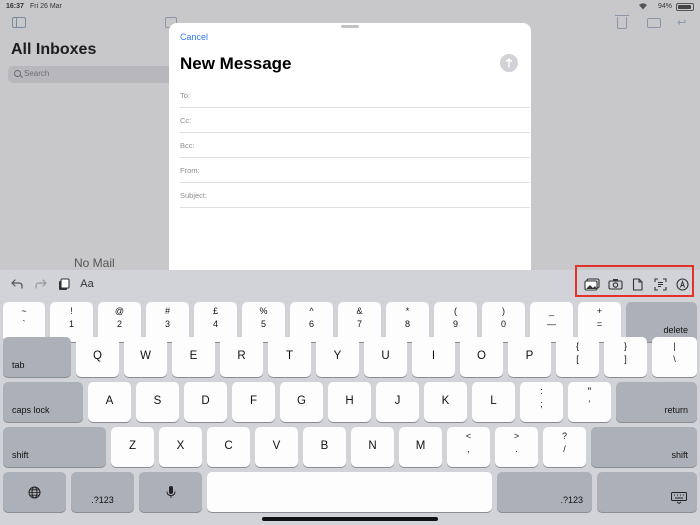 The height and width of the screenshot is (525, 700). Describe the element at coordinates (145, 357) in the screenshot. I see `key-w: W` at that location.